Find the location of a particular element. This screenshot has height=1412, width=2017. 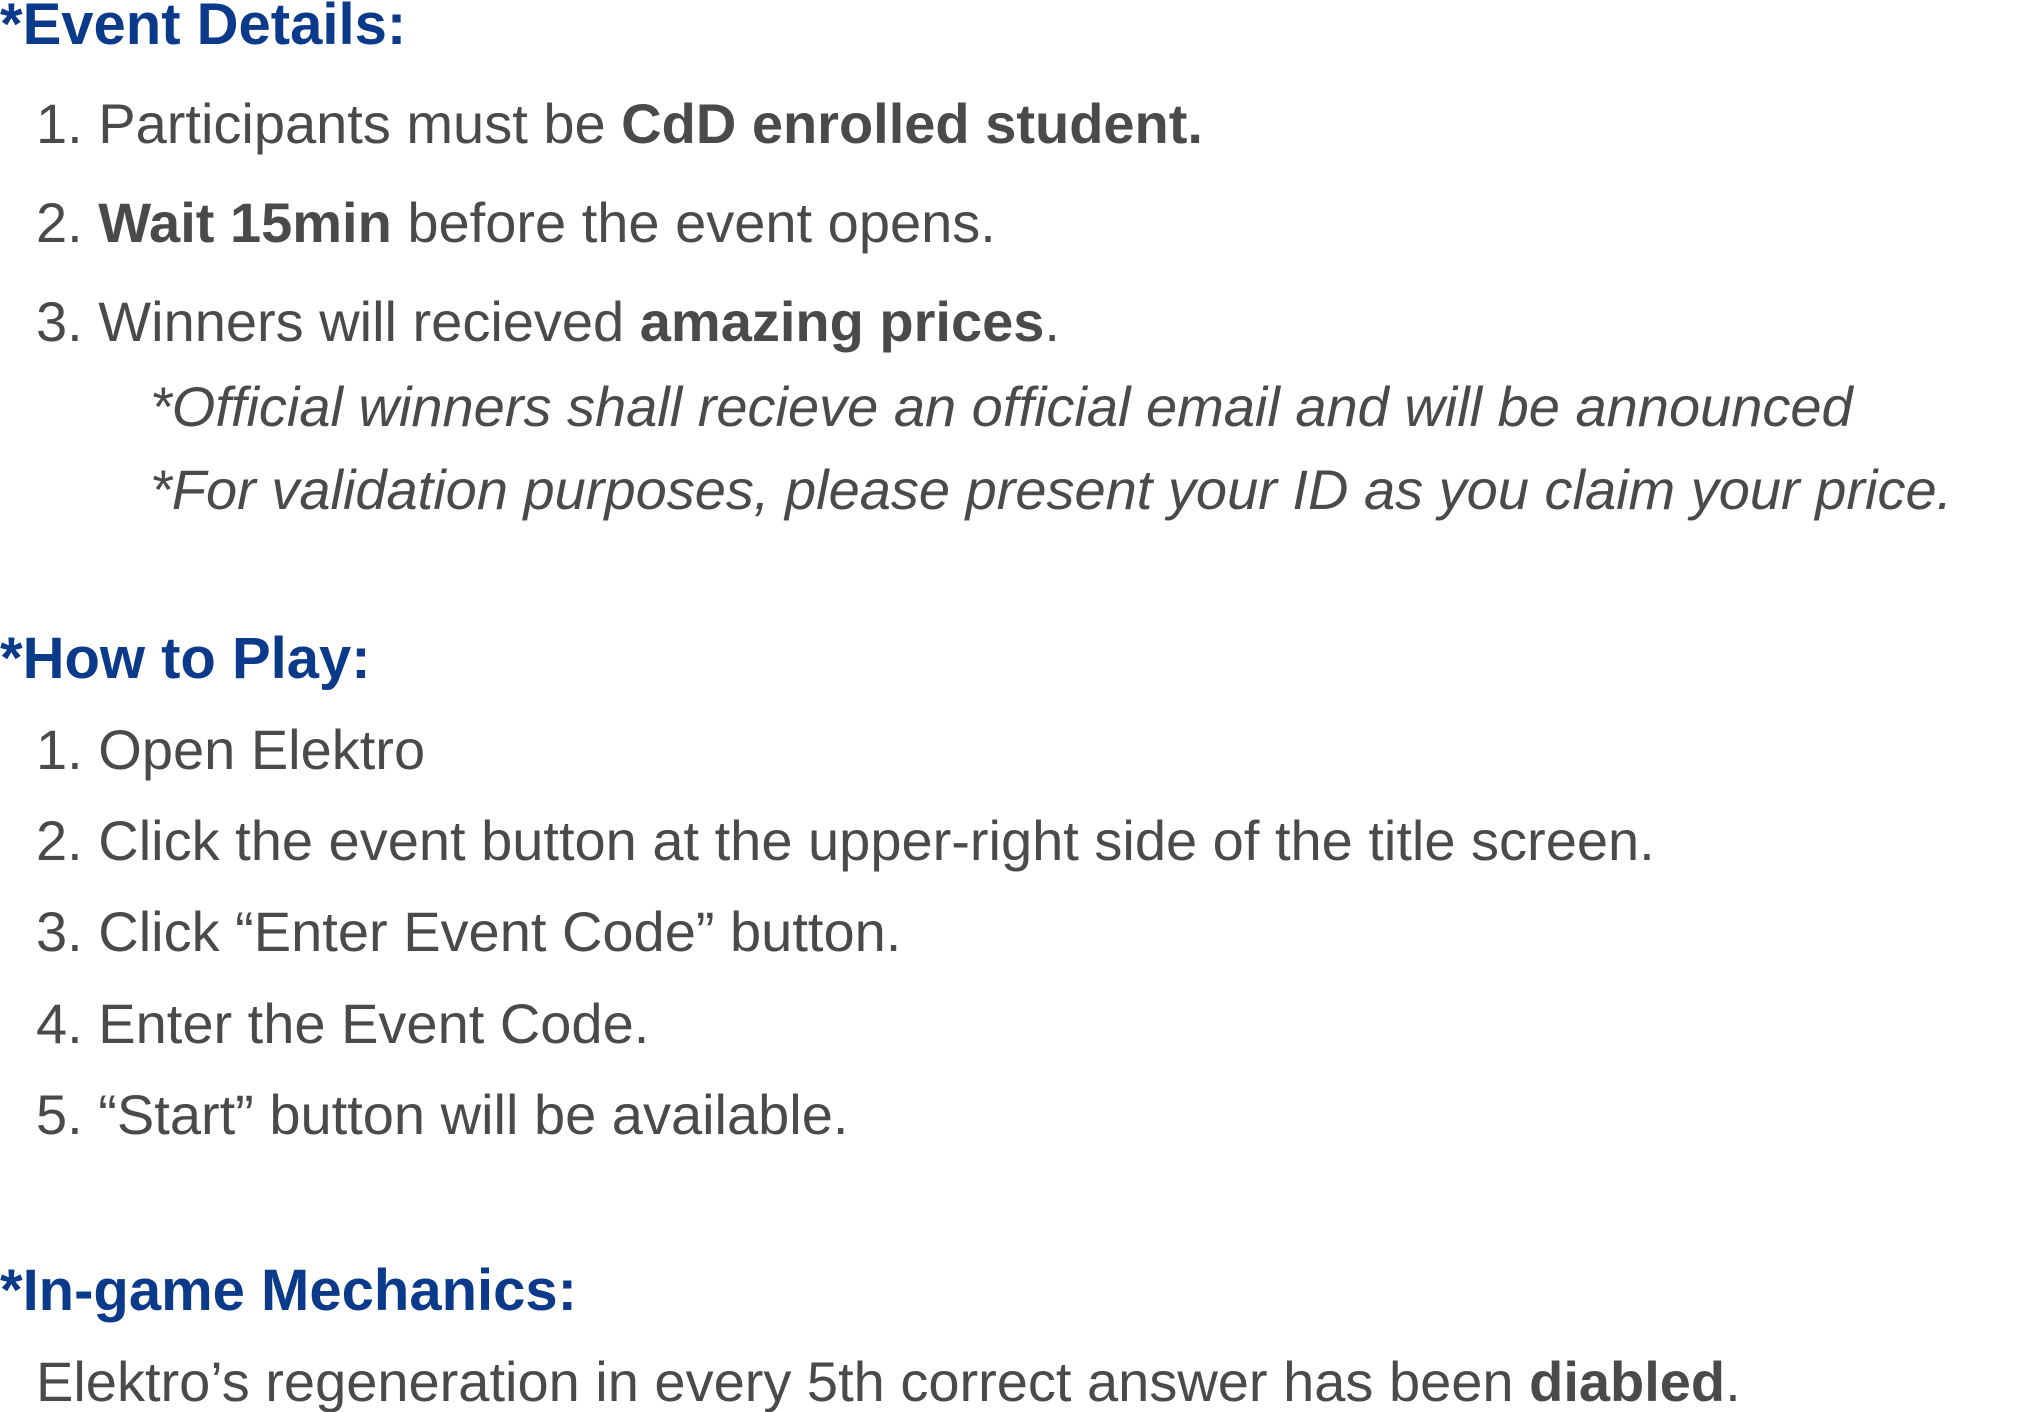

item-number: 3. is located at coordinates (67, 321).